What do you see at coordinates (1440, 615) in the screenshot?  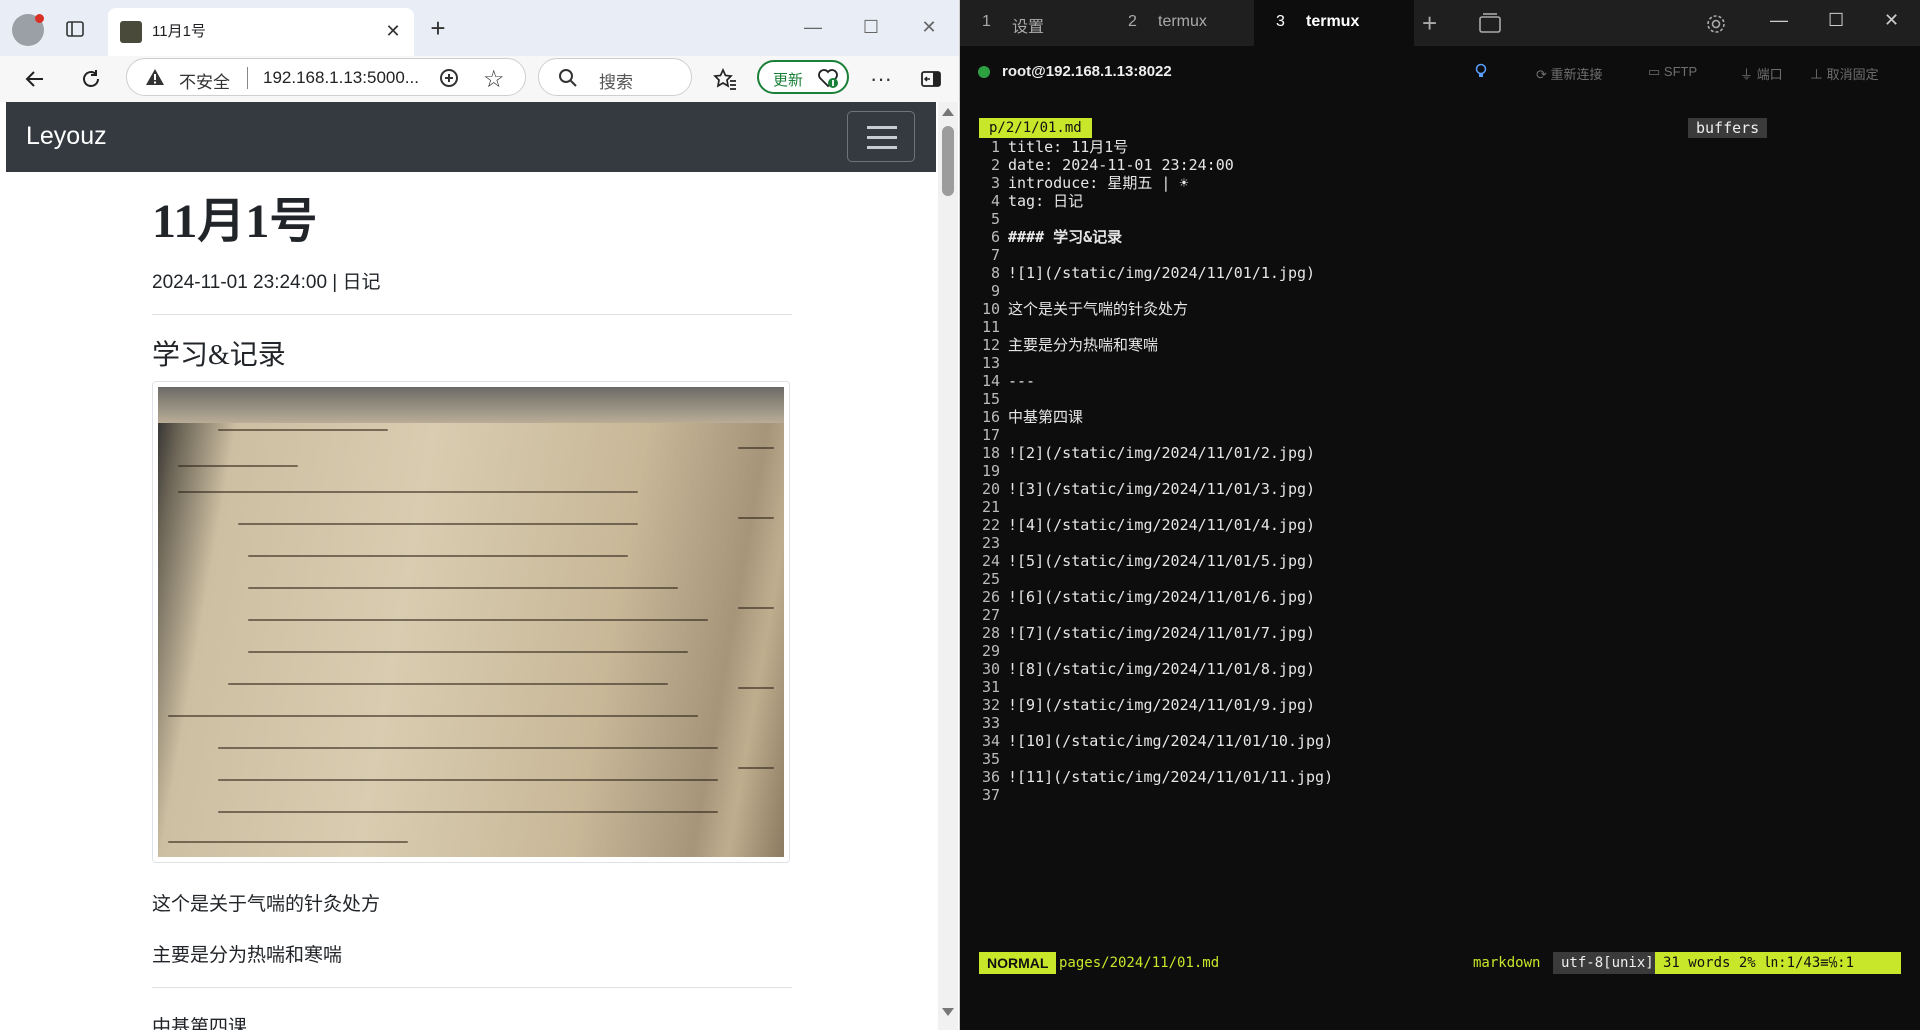 I see `editor-line: 27` at bounding box center [1440, 615].